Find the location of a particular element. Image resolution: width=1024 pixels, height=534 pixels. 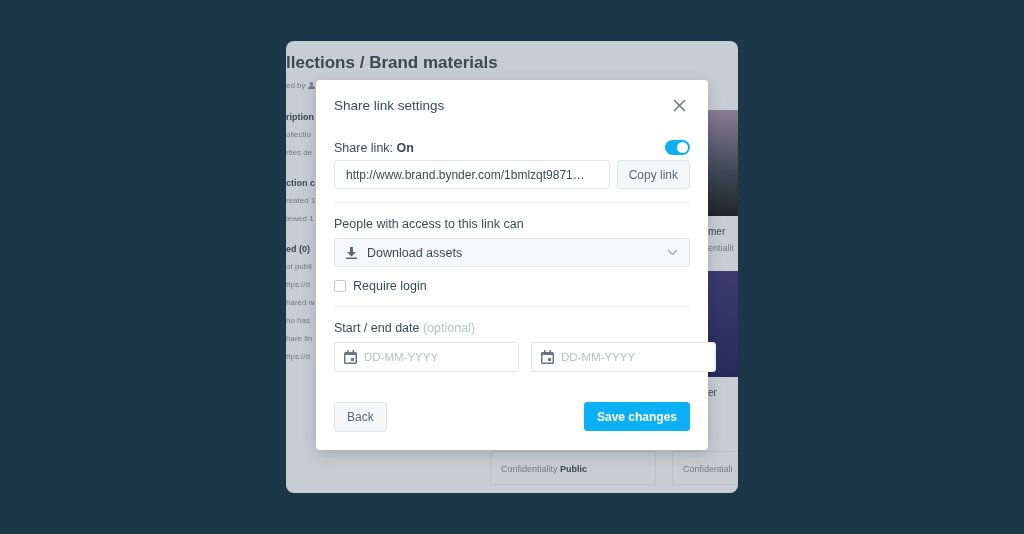

copy-link-button: Copy link is located at coordinates (653, 174).